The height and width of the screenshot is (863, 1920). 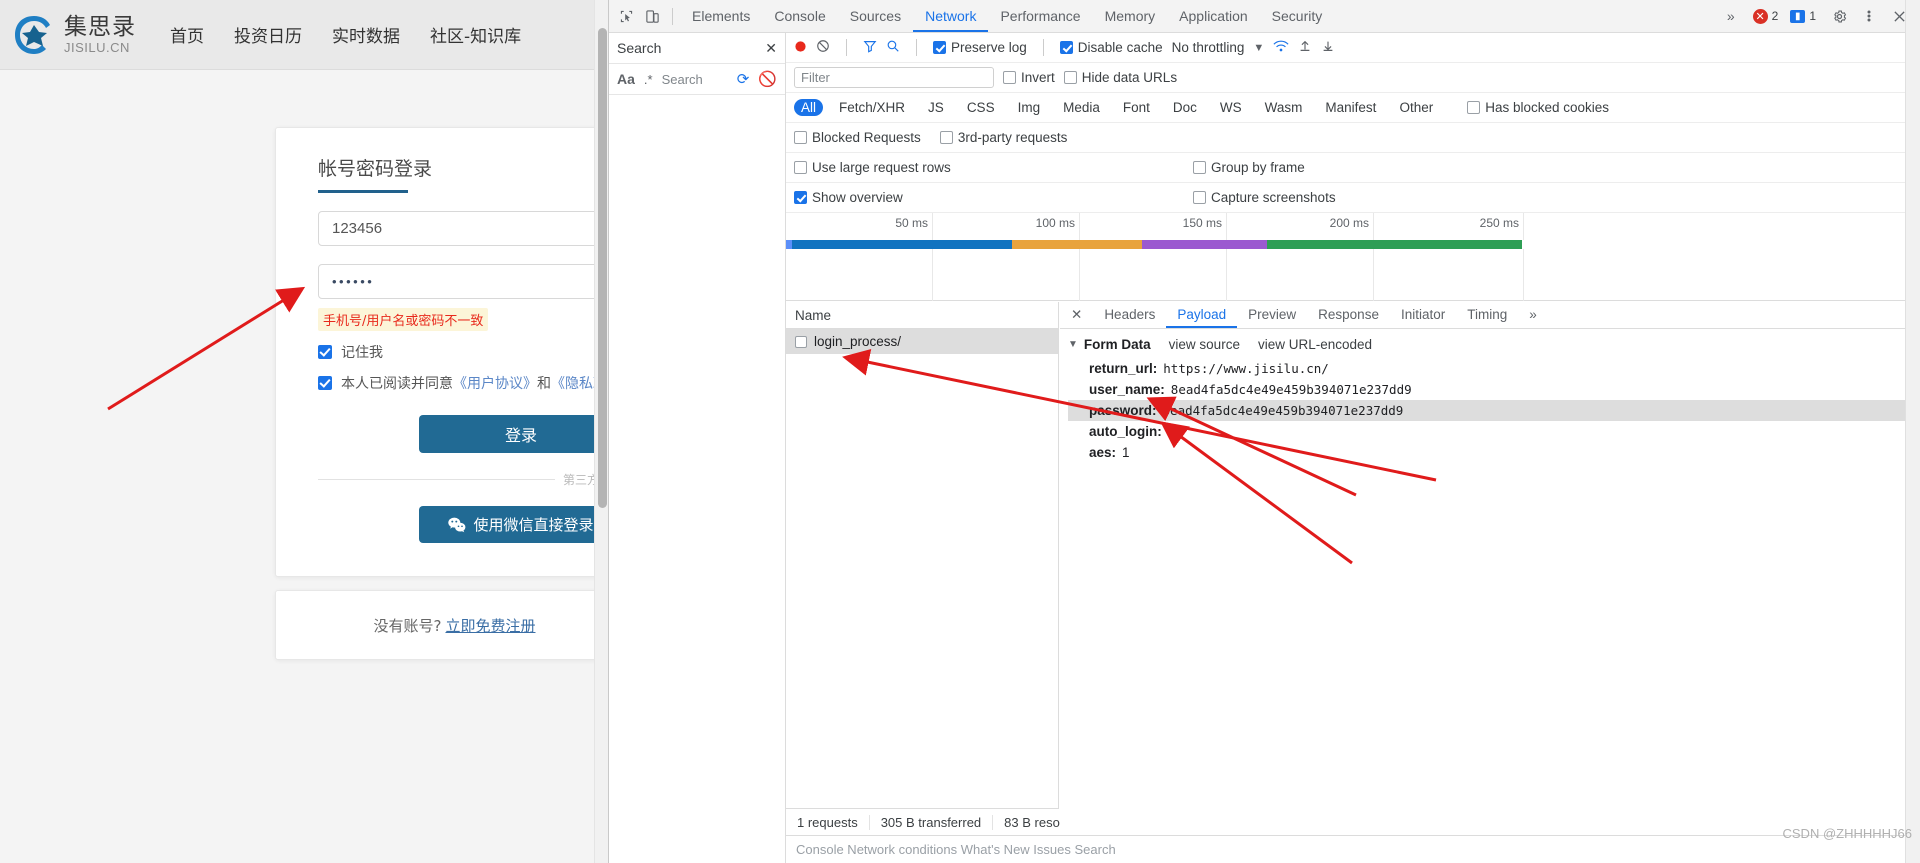 I want to click on password-input: ••••••, so click(x=463, y=281).